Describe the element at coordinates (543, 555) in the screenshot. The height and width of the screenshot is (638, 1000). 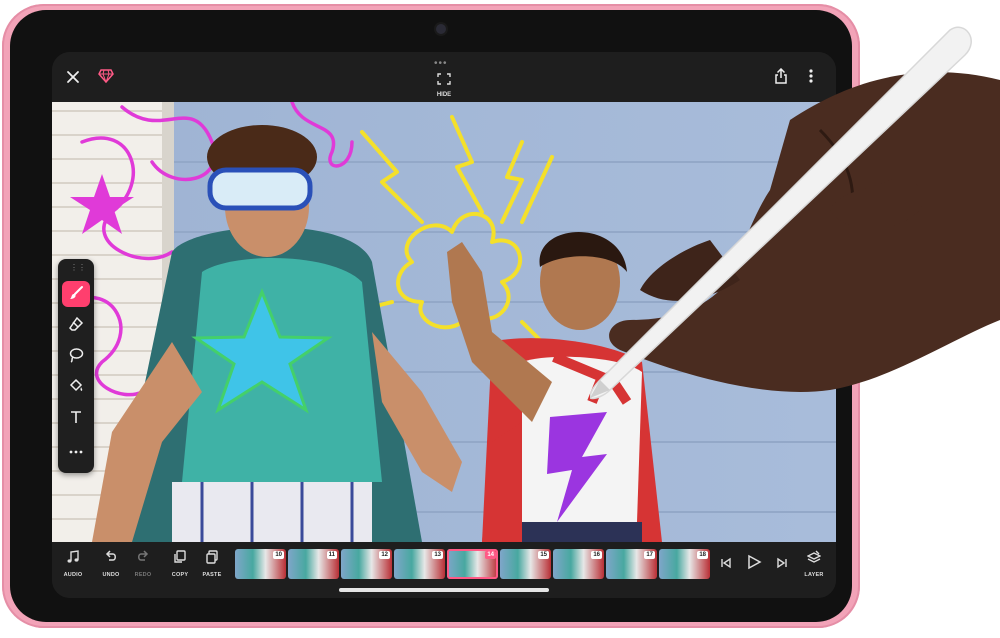
I see `frame-number: 15` at that location.